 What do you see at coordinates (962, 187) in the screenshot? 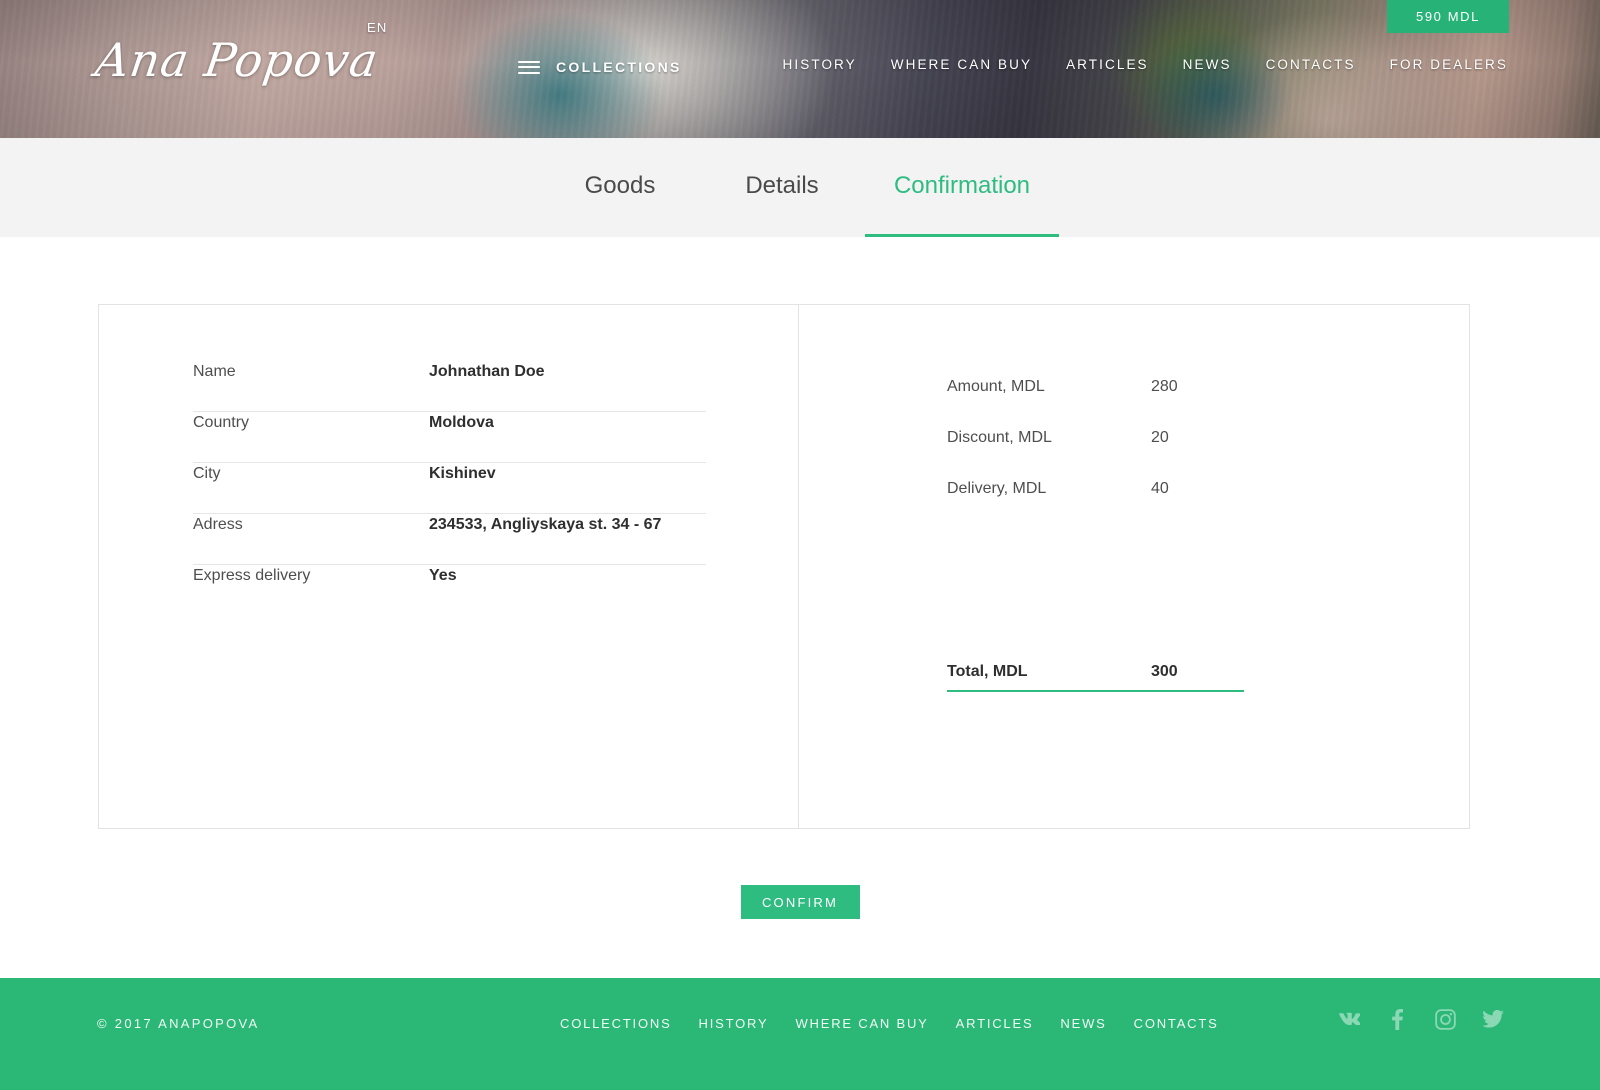
I see `tab-confirmation: Confirmation` at bounding box center [962, 187].